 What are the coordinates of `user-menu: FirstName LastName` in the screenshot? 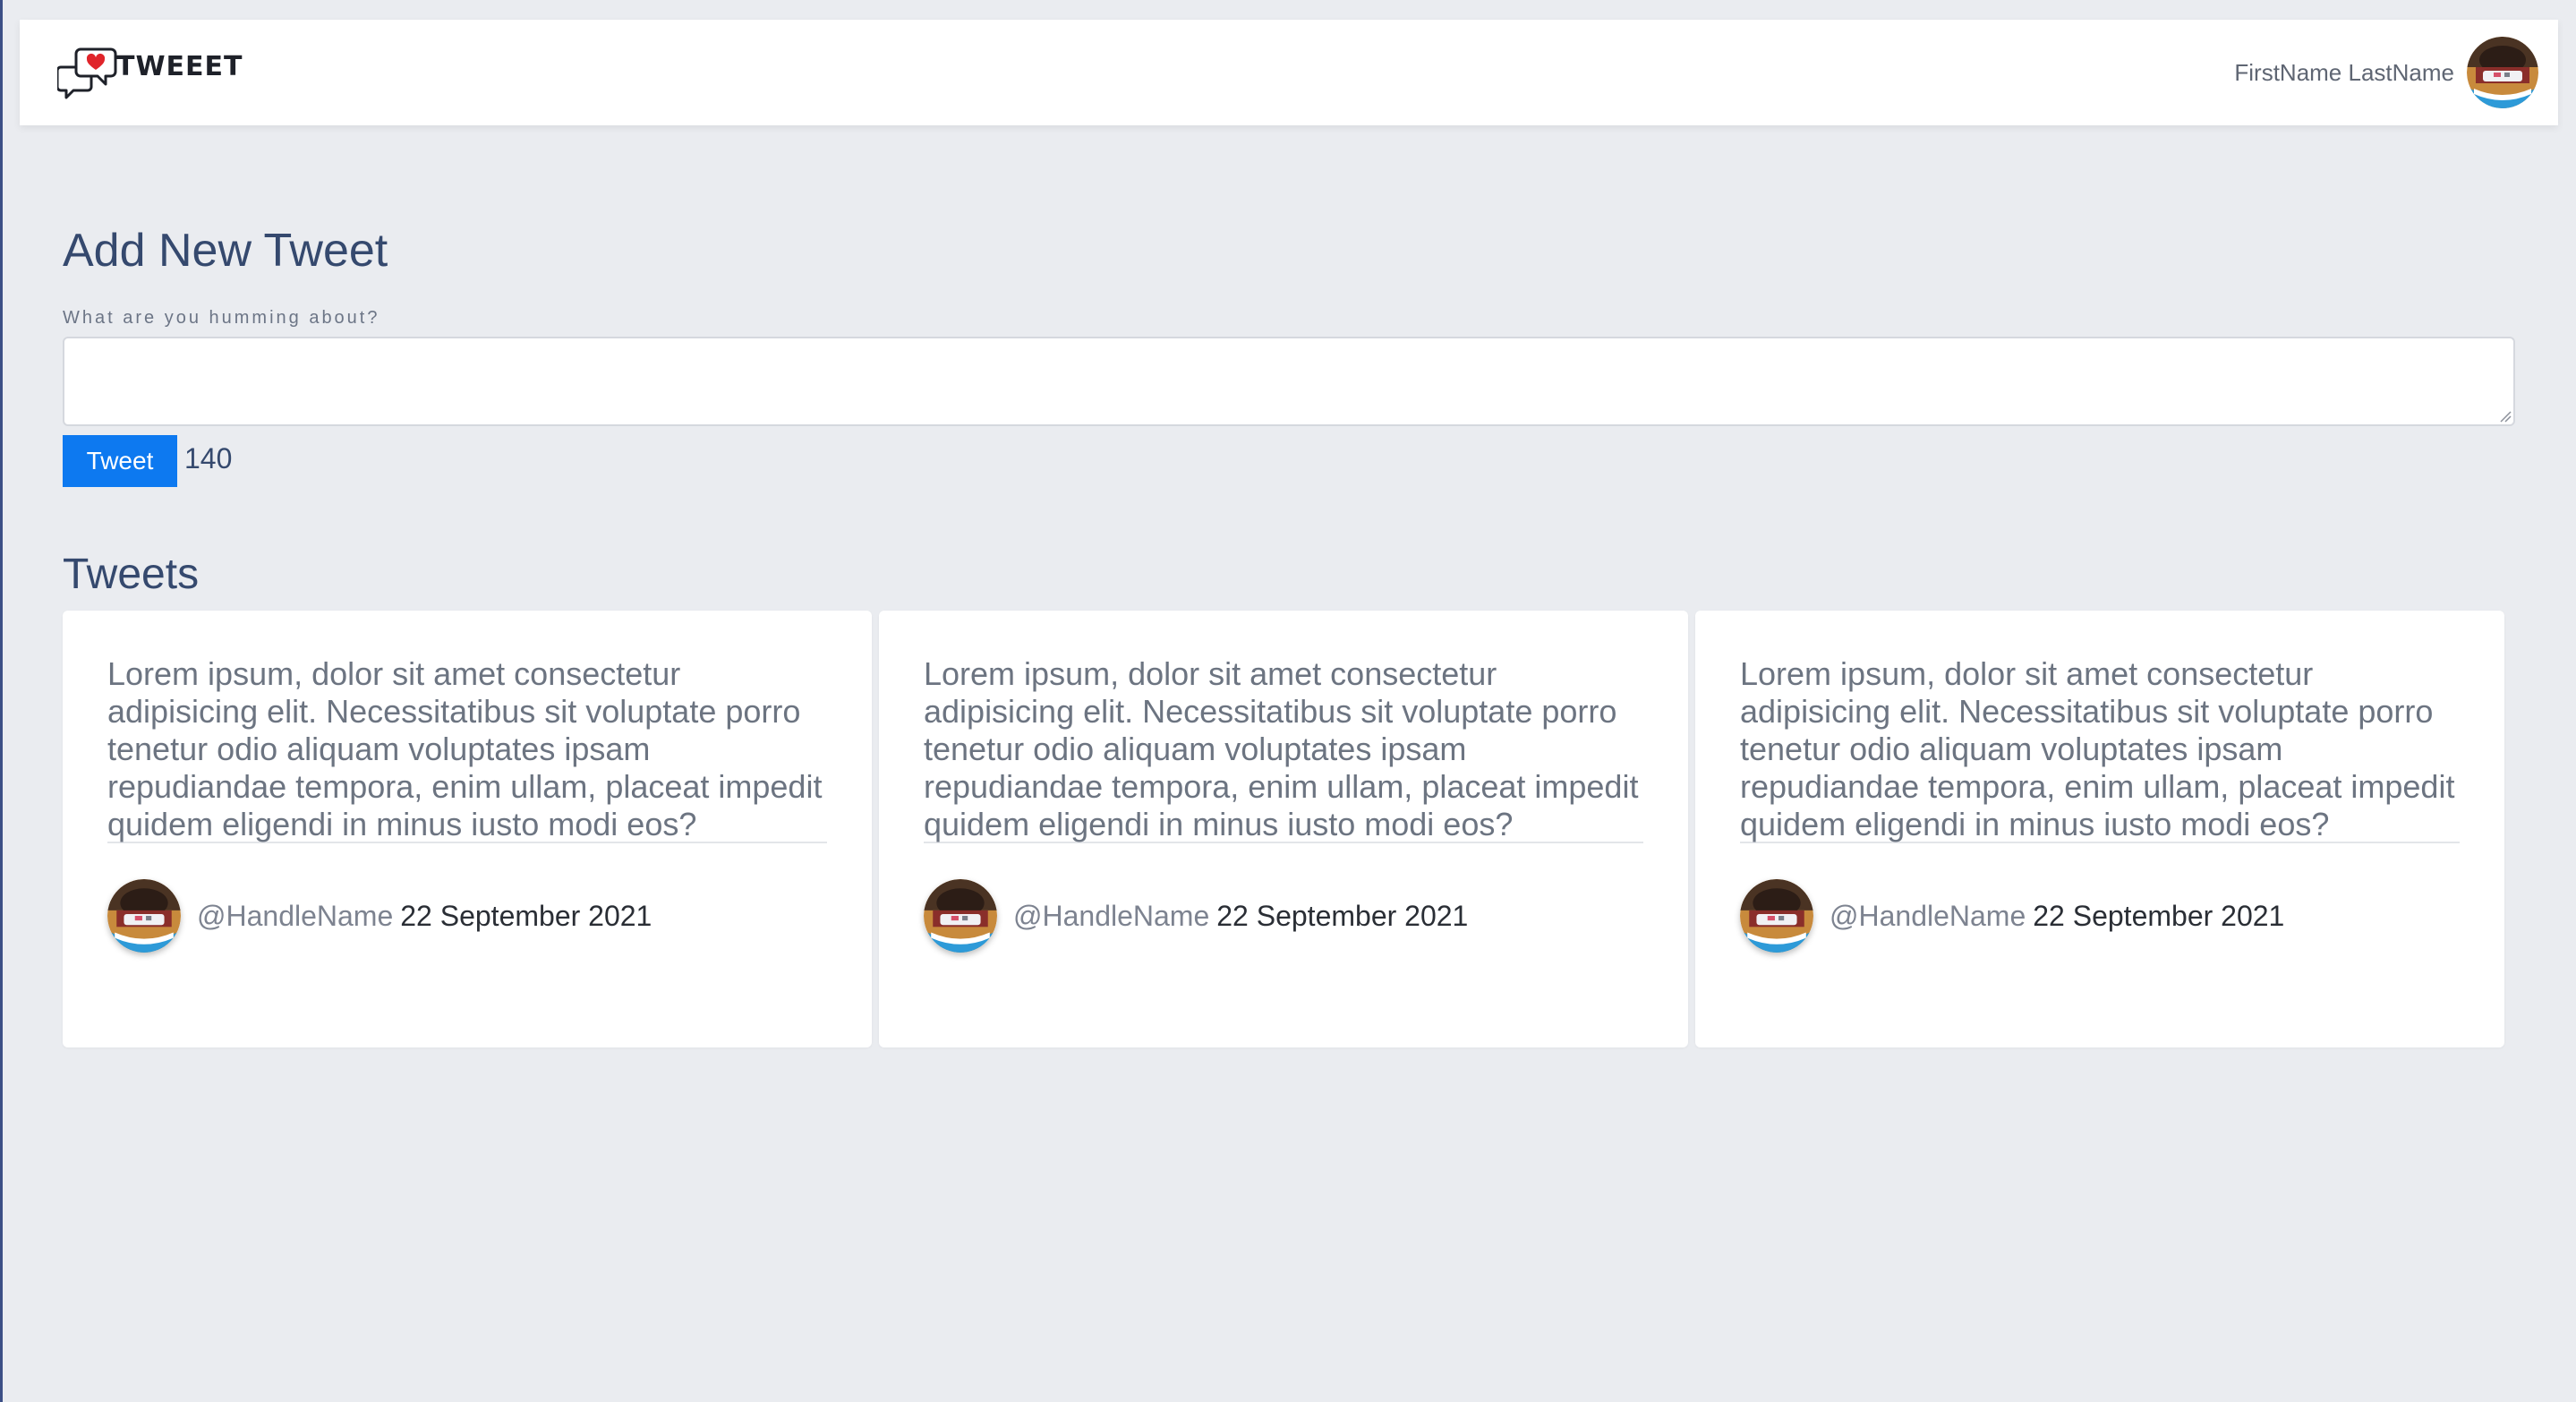 It's located at (2386, 72).